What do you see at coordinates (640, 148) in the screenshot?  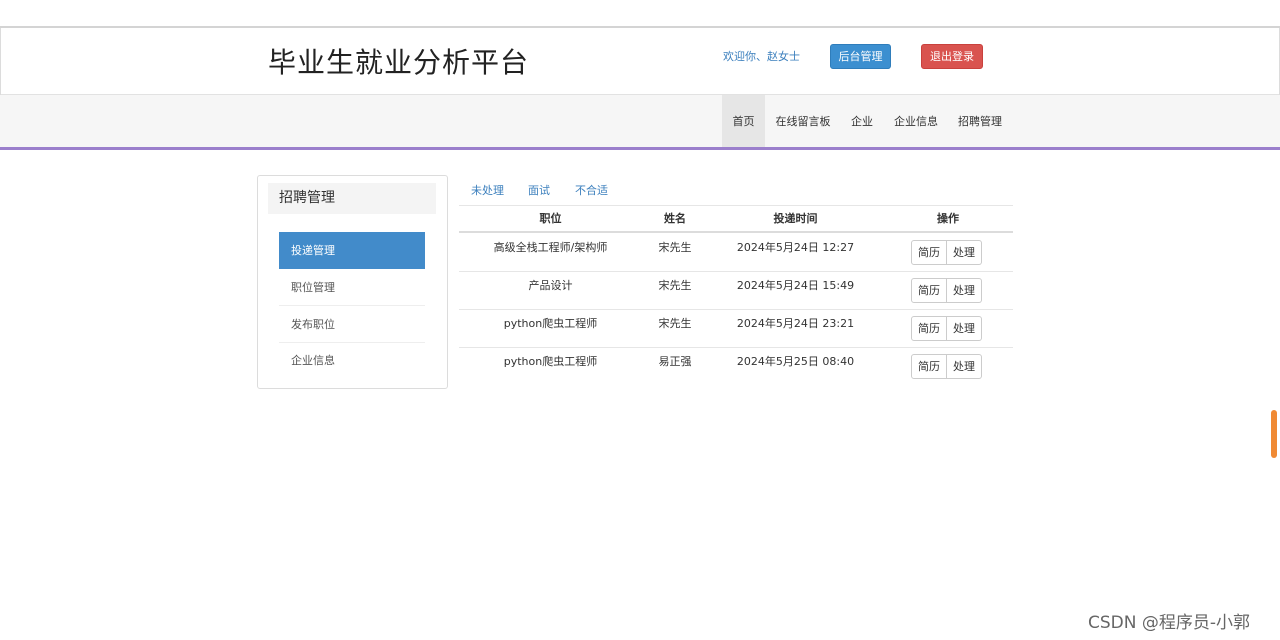 I see `navbar-underline` at bounding box center [640, 148].